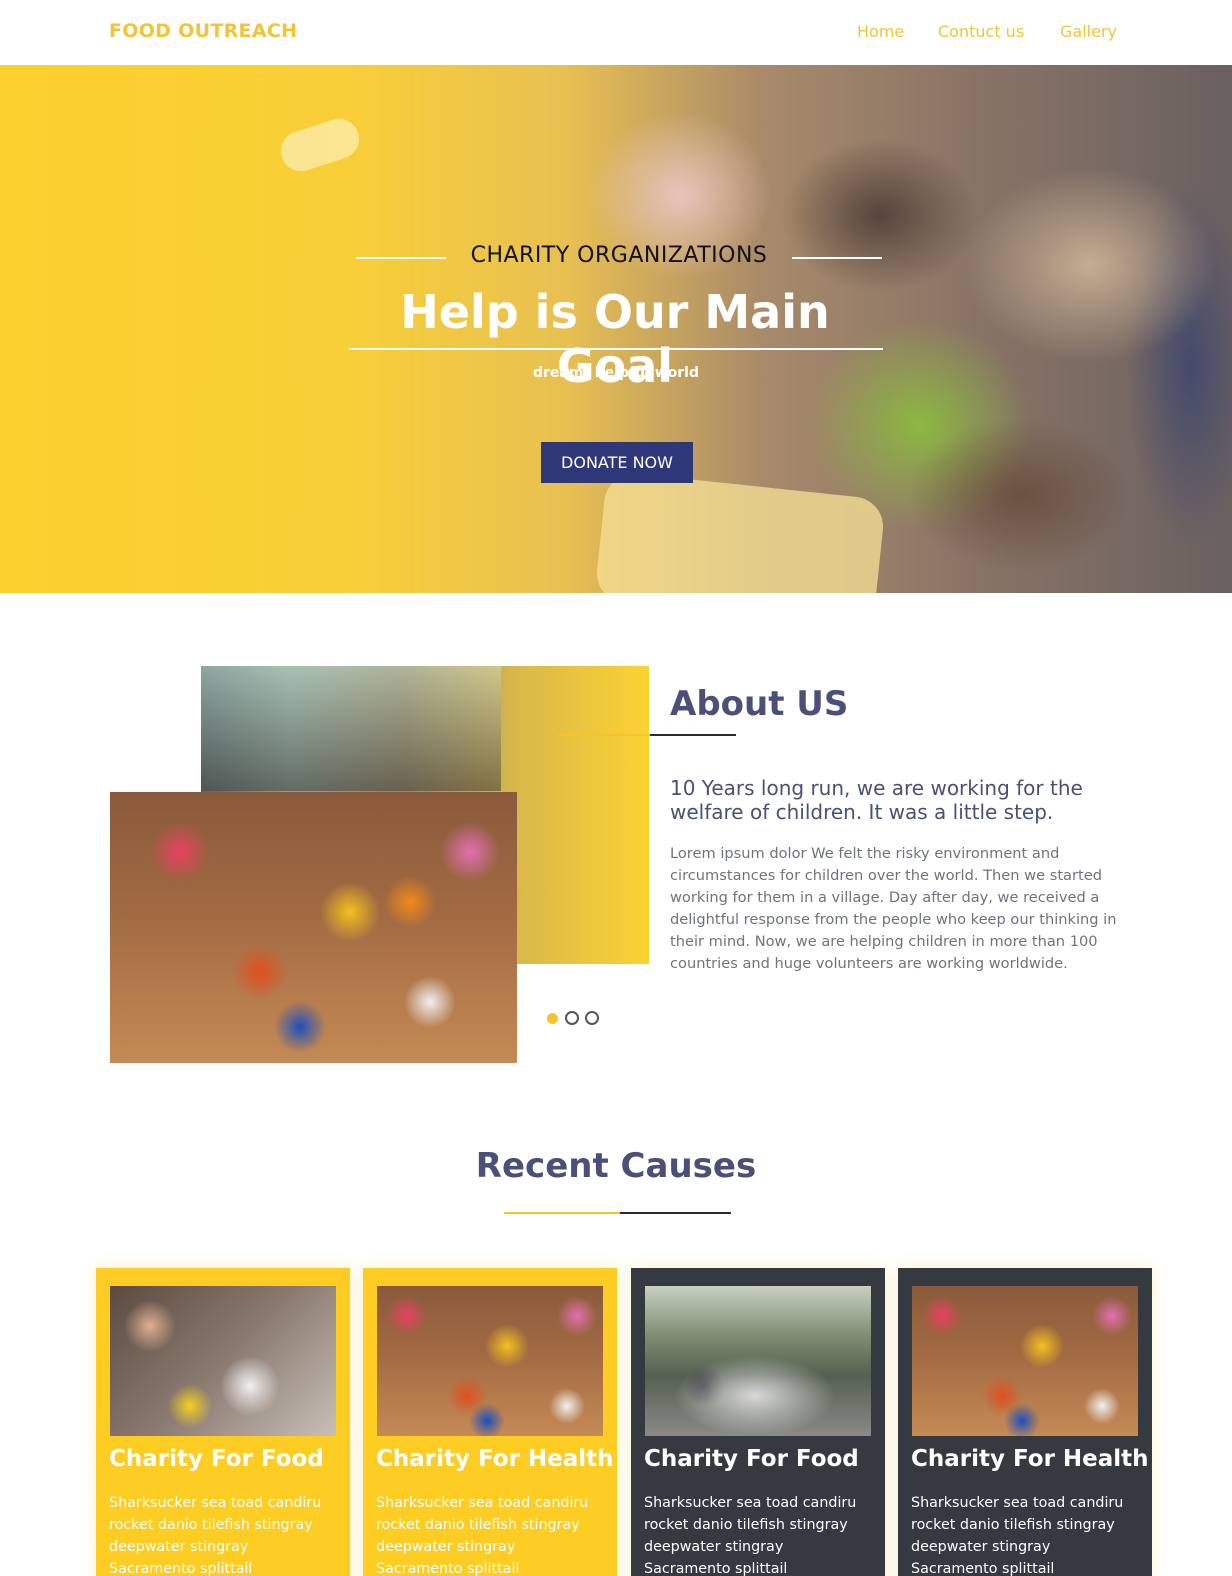 This screenshot has height=1576, width=1232. Describe the element at coordinates (320, 145) in the screenshot. I see `hero-photo-spoon` at that location.